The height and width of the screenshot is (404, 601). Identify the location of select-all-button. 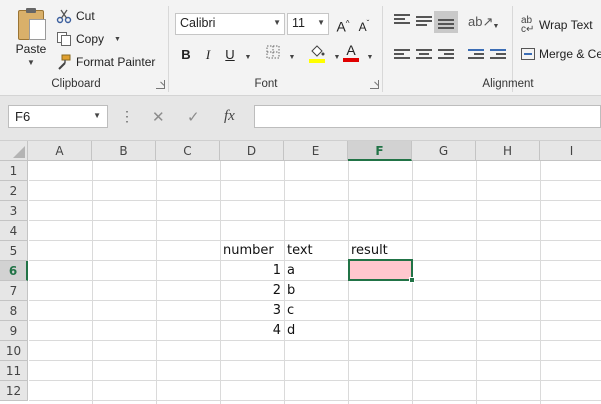
(14, 151).